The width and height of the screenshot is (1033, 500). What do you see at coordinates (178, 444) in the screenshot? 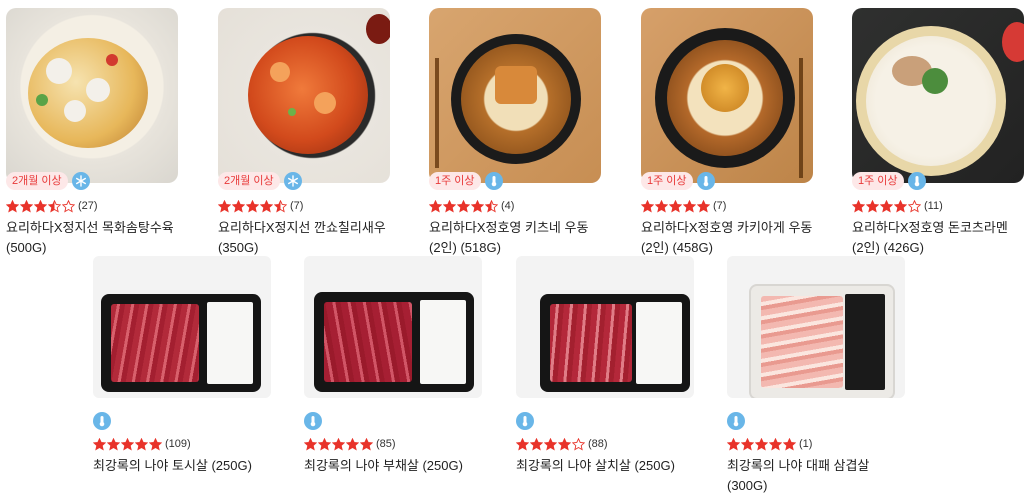
I see `review-count: (109)` at bounding box center [178, 444].